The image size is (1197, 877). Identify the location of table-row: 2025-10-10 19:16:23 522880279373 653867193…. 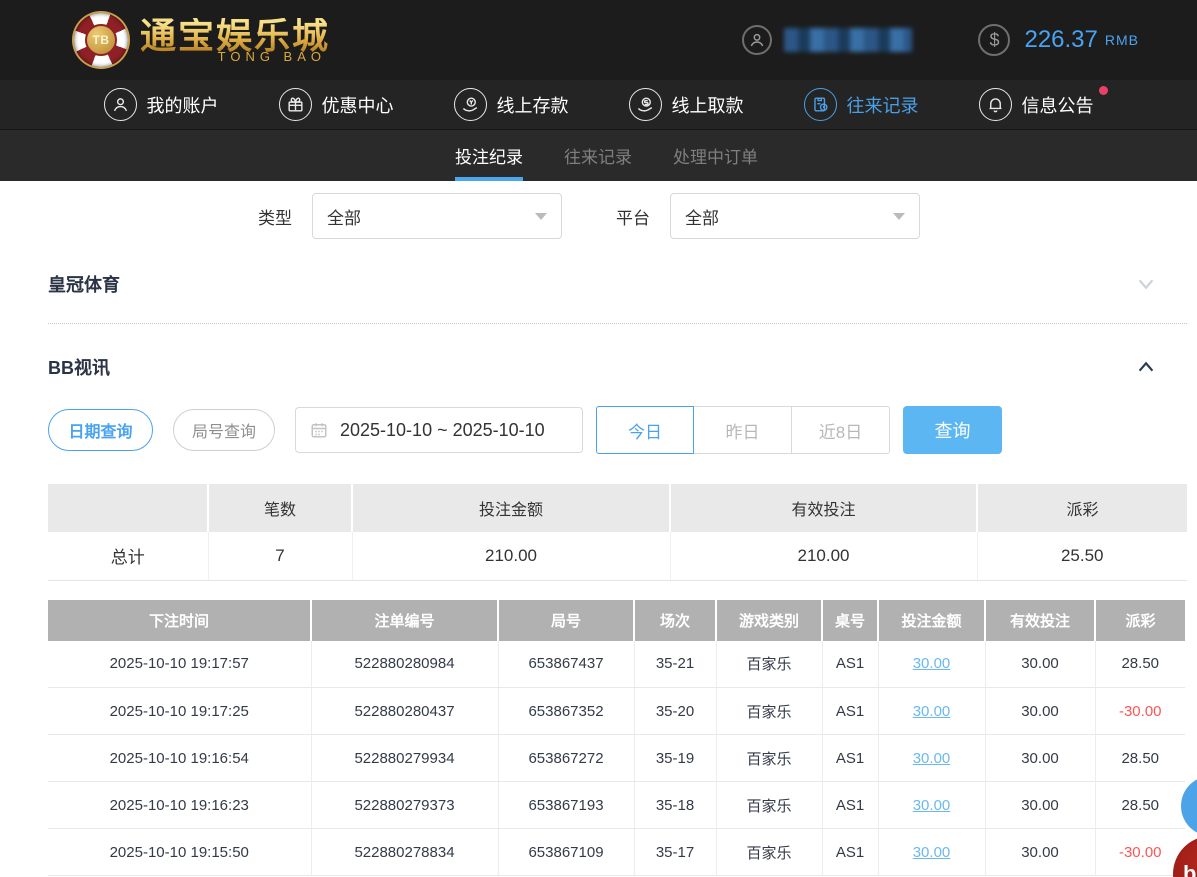
(616, 805).